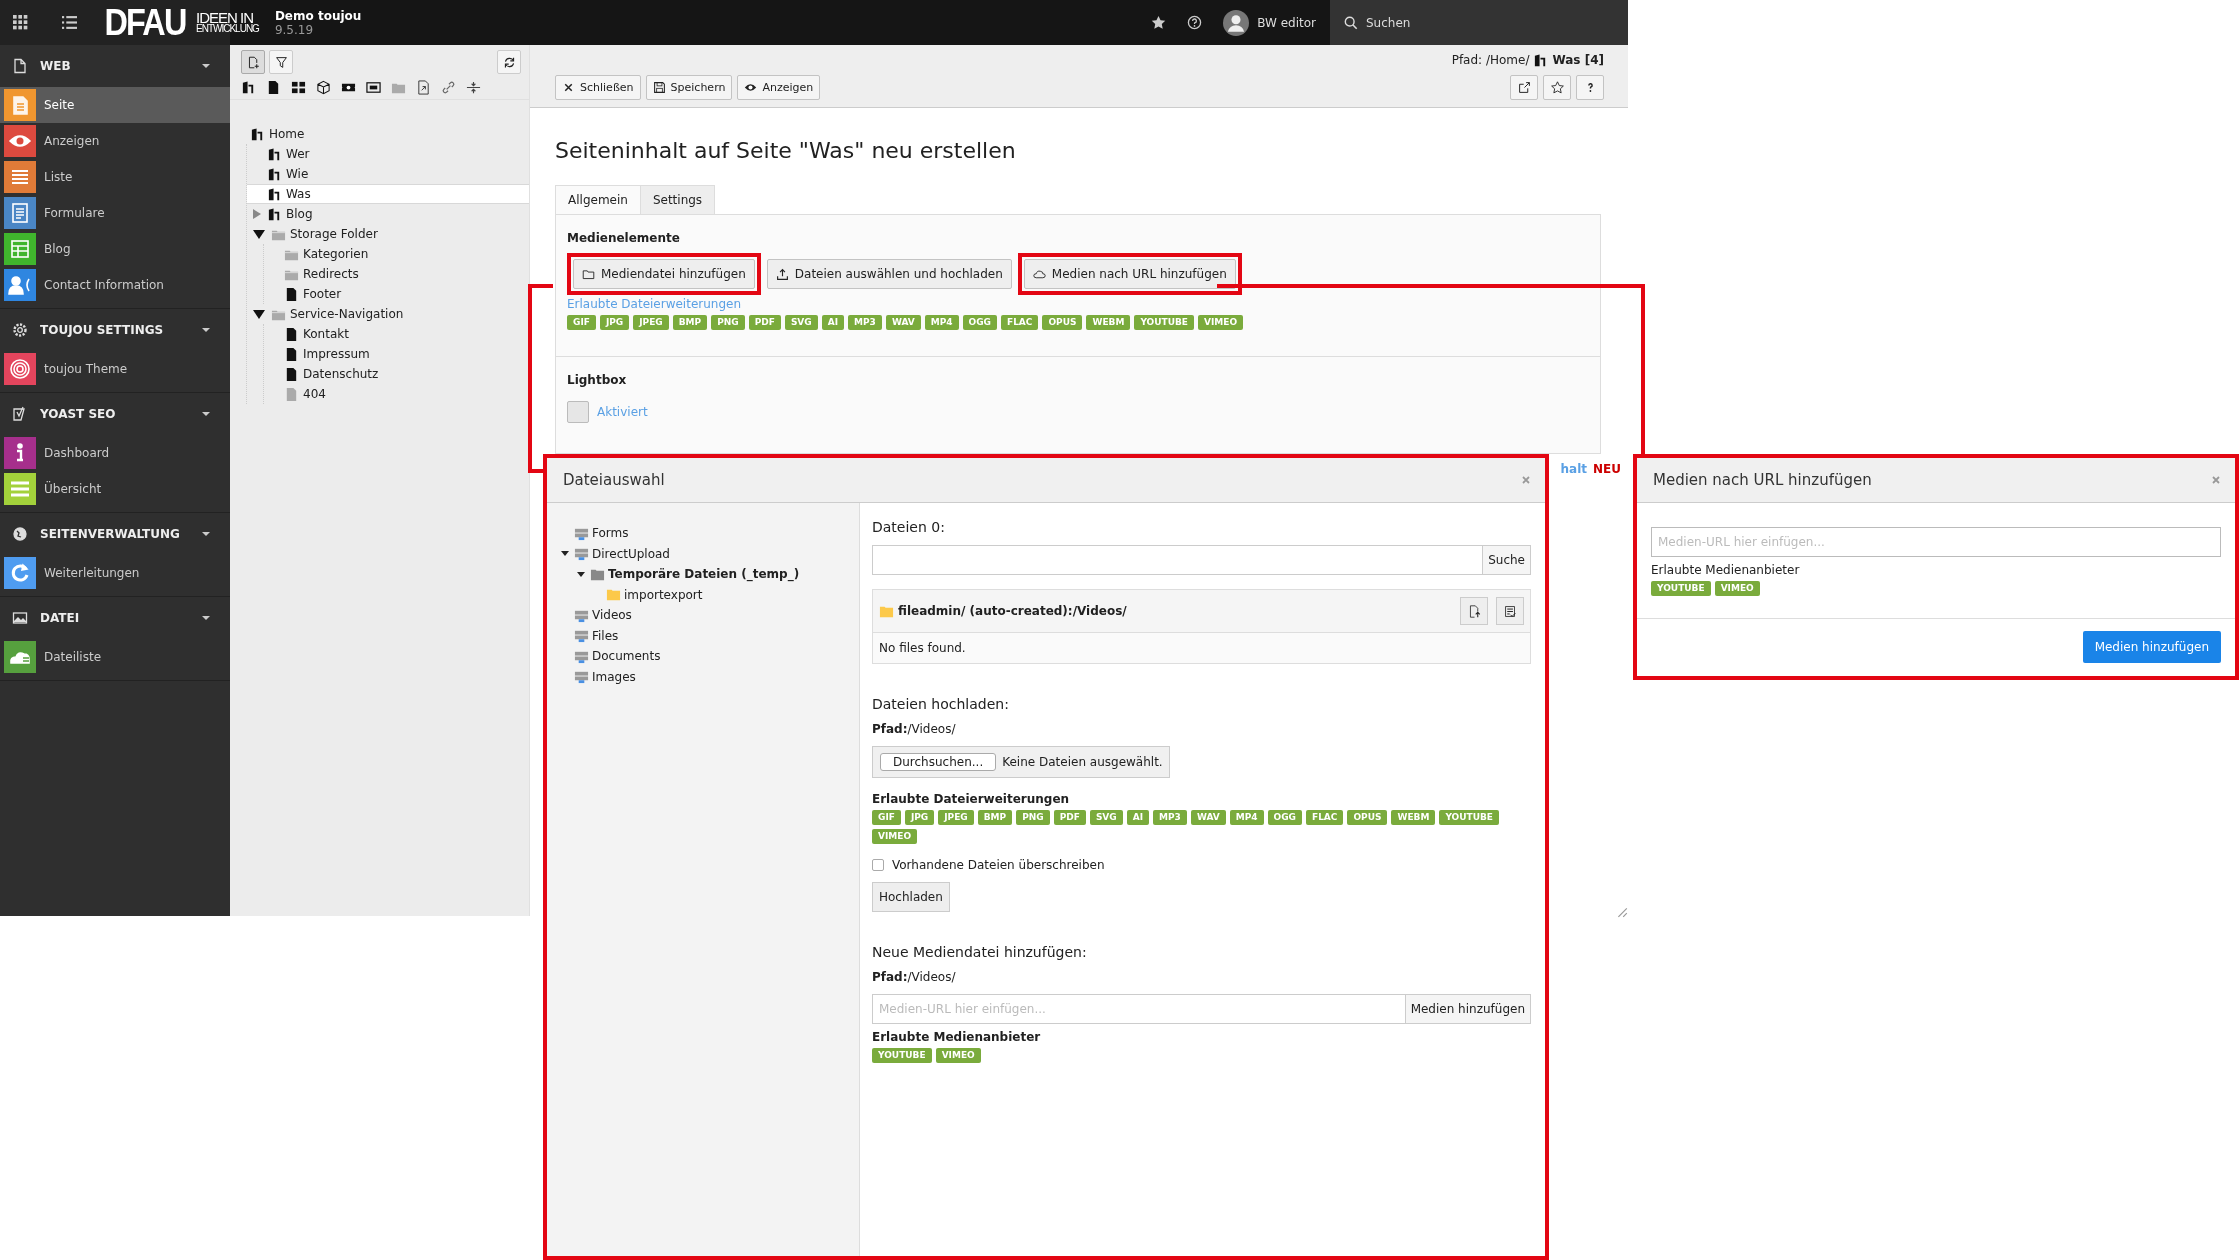 This screenshot has height=1260, width=2240. Describe the element at coordinates (919, 817) in the screenshot. I see `file-type-badge: JPG` at that location.